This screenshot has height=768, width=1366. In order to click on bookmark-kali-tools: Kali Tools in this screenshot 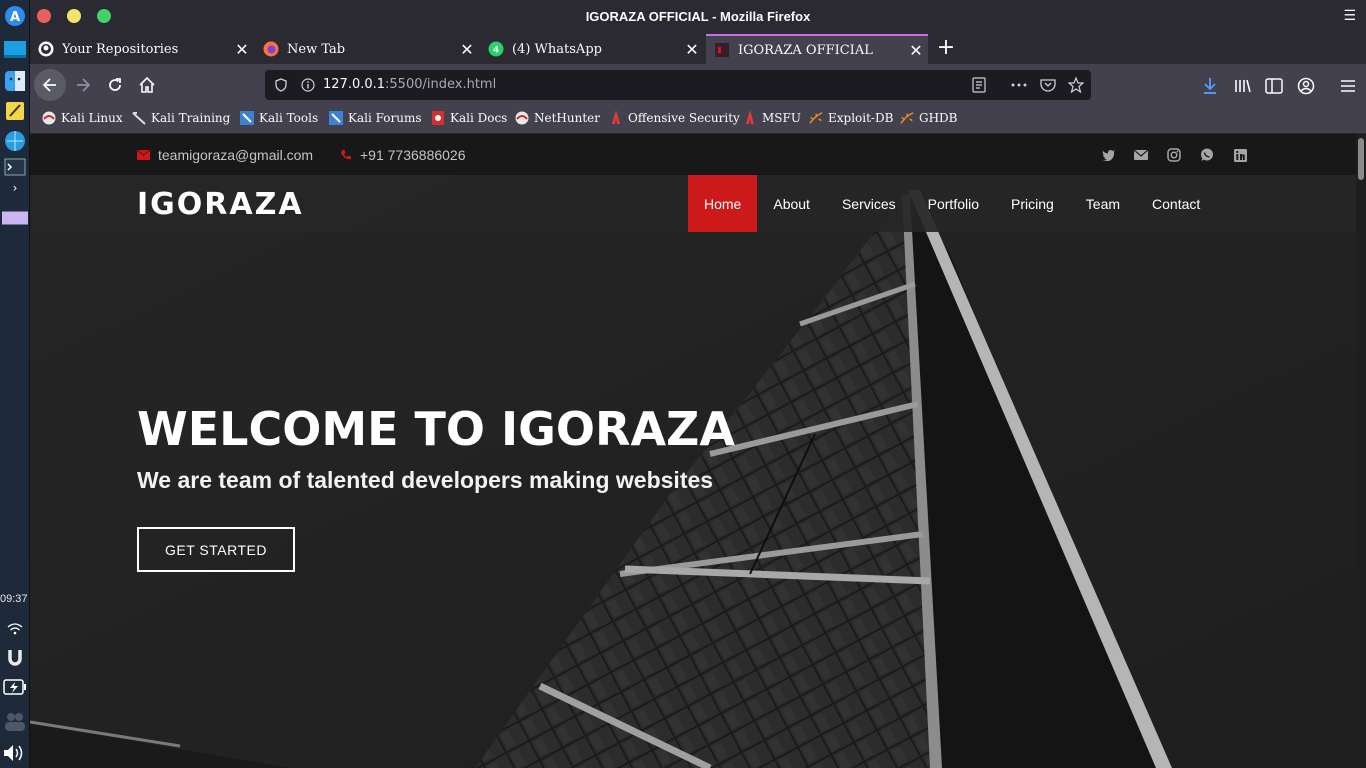, I will do `click(279, 118)`.